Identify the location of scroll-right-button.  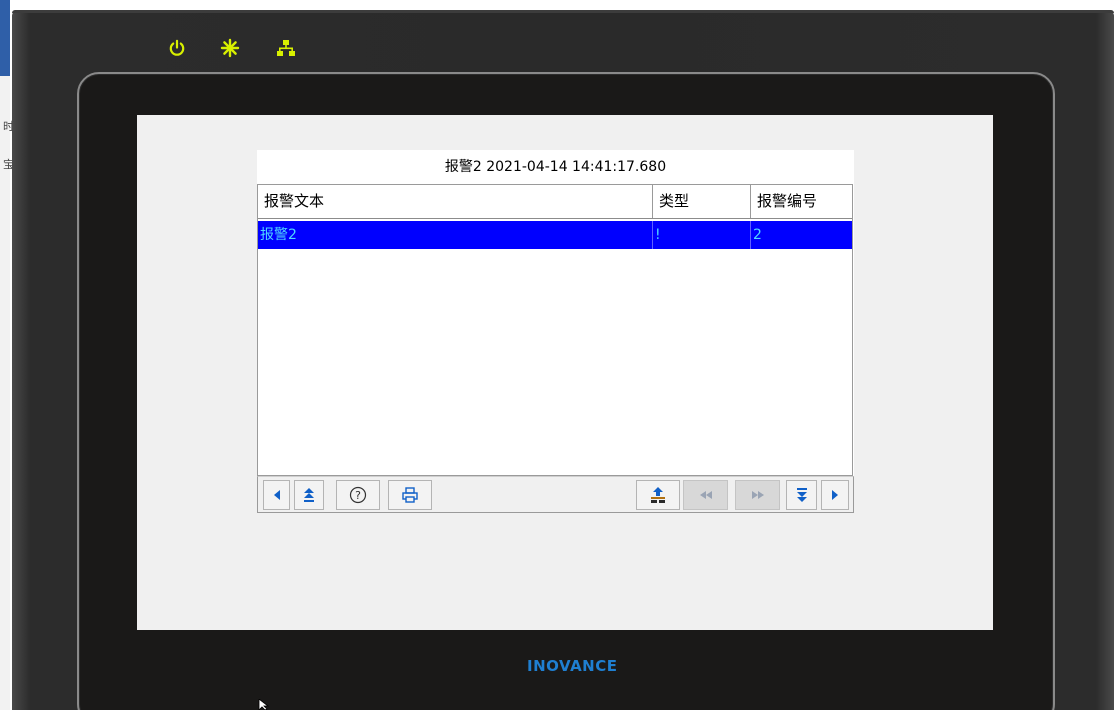
(835, 495).